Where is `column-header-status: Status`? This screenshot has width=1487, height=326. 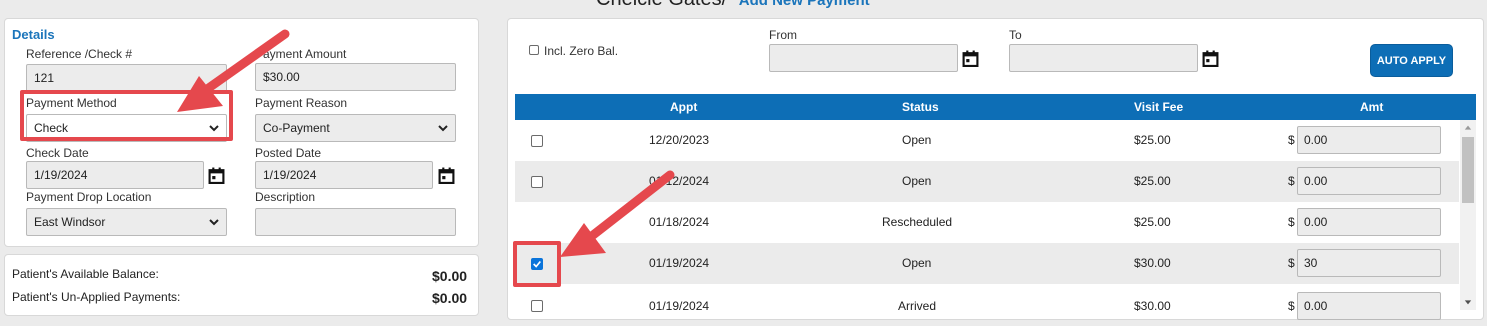
column-header-status: Status is located at coordinates (920, 107).